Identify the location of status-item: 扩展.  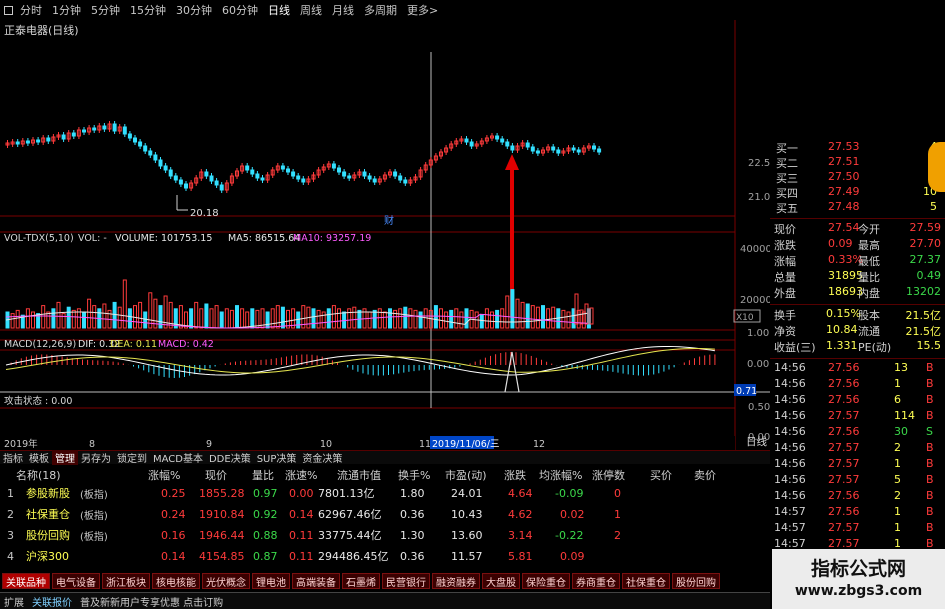
(14, 601).